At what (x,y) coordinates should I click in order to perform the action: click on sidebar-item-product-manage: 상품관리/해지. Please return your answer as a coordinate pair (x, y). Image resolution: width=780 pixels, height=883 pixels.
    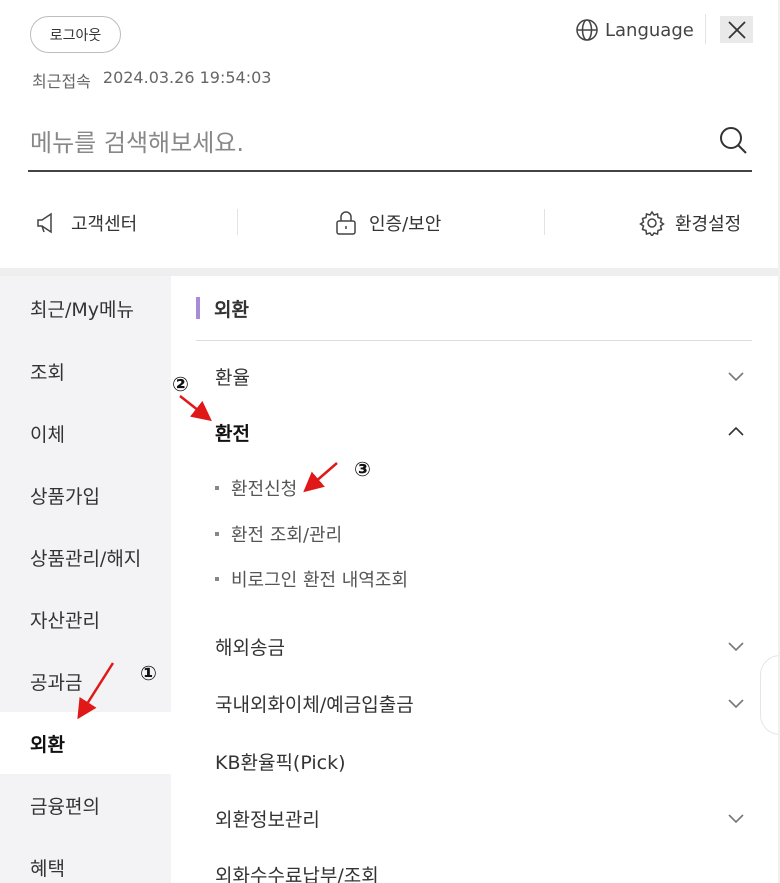
    Looking at the image, I should click on (85, 557).